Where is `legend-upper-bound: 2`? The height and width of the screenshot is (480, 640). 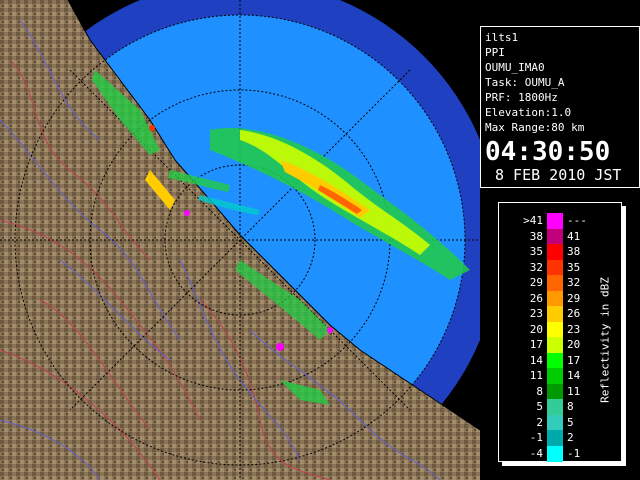
legend-upper-bound: 2 is located at coordinates (570, 437).